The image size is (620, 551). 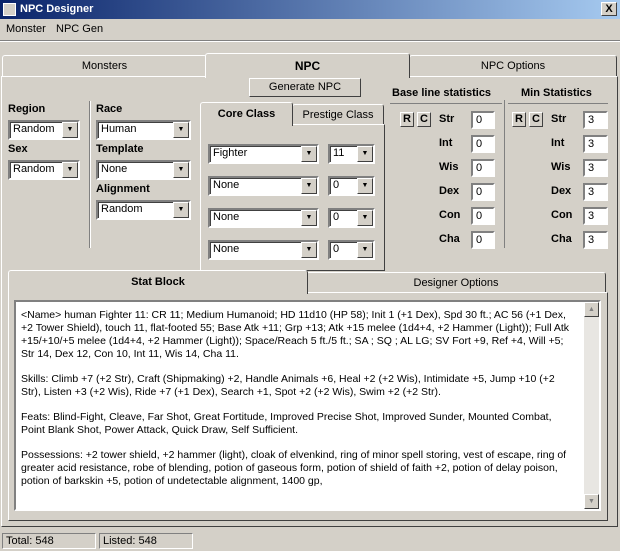 What do you see at coordinates (122, 209) in the screenshot?
I see `alignment-value: Random` at bounding box center [122, 209].